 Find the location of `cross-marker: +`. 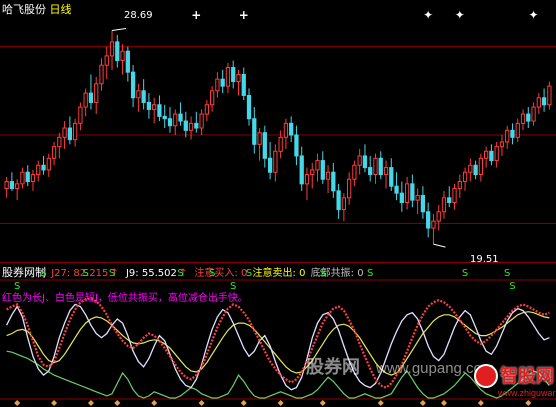

cross-marker: + is located at coordinates (196, 15).